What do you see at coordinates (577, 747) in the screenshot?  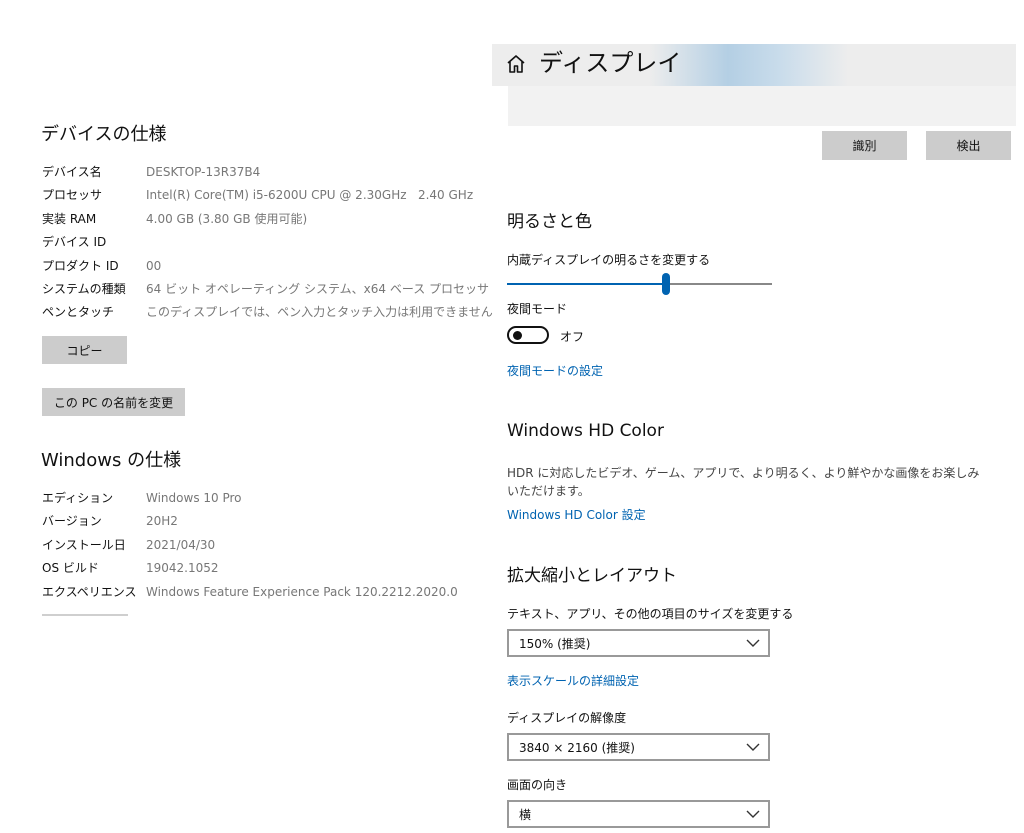 I see `resolution-dropdown-value: 3840 × 2160 (推奨)` at bounding box center [577, 747].